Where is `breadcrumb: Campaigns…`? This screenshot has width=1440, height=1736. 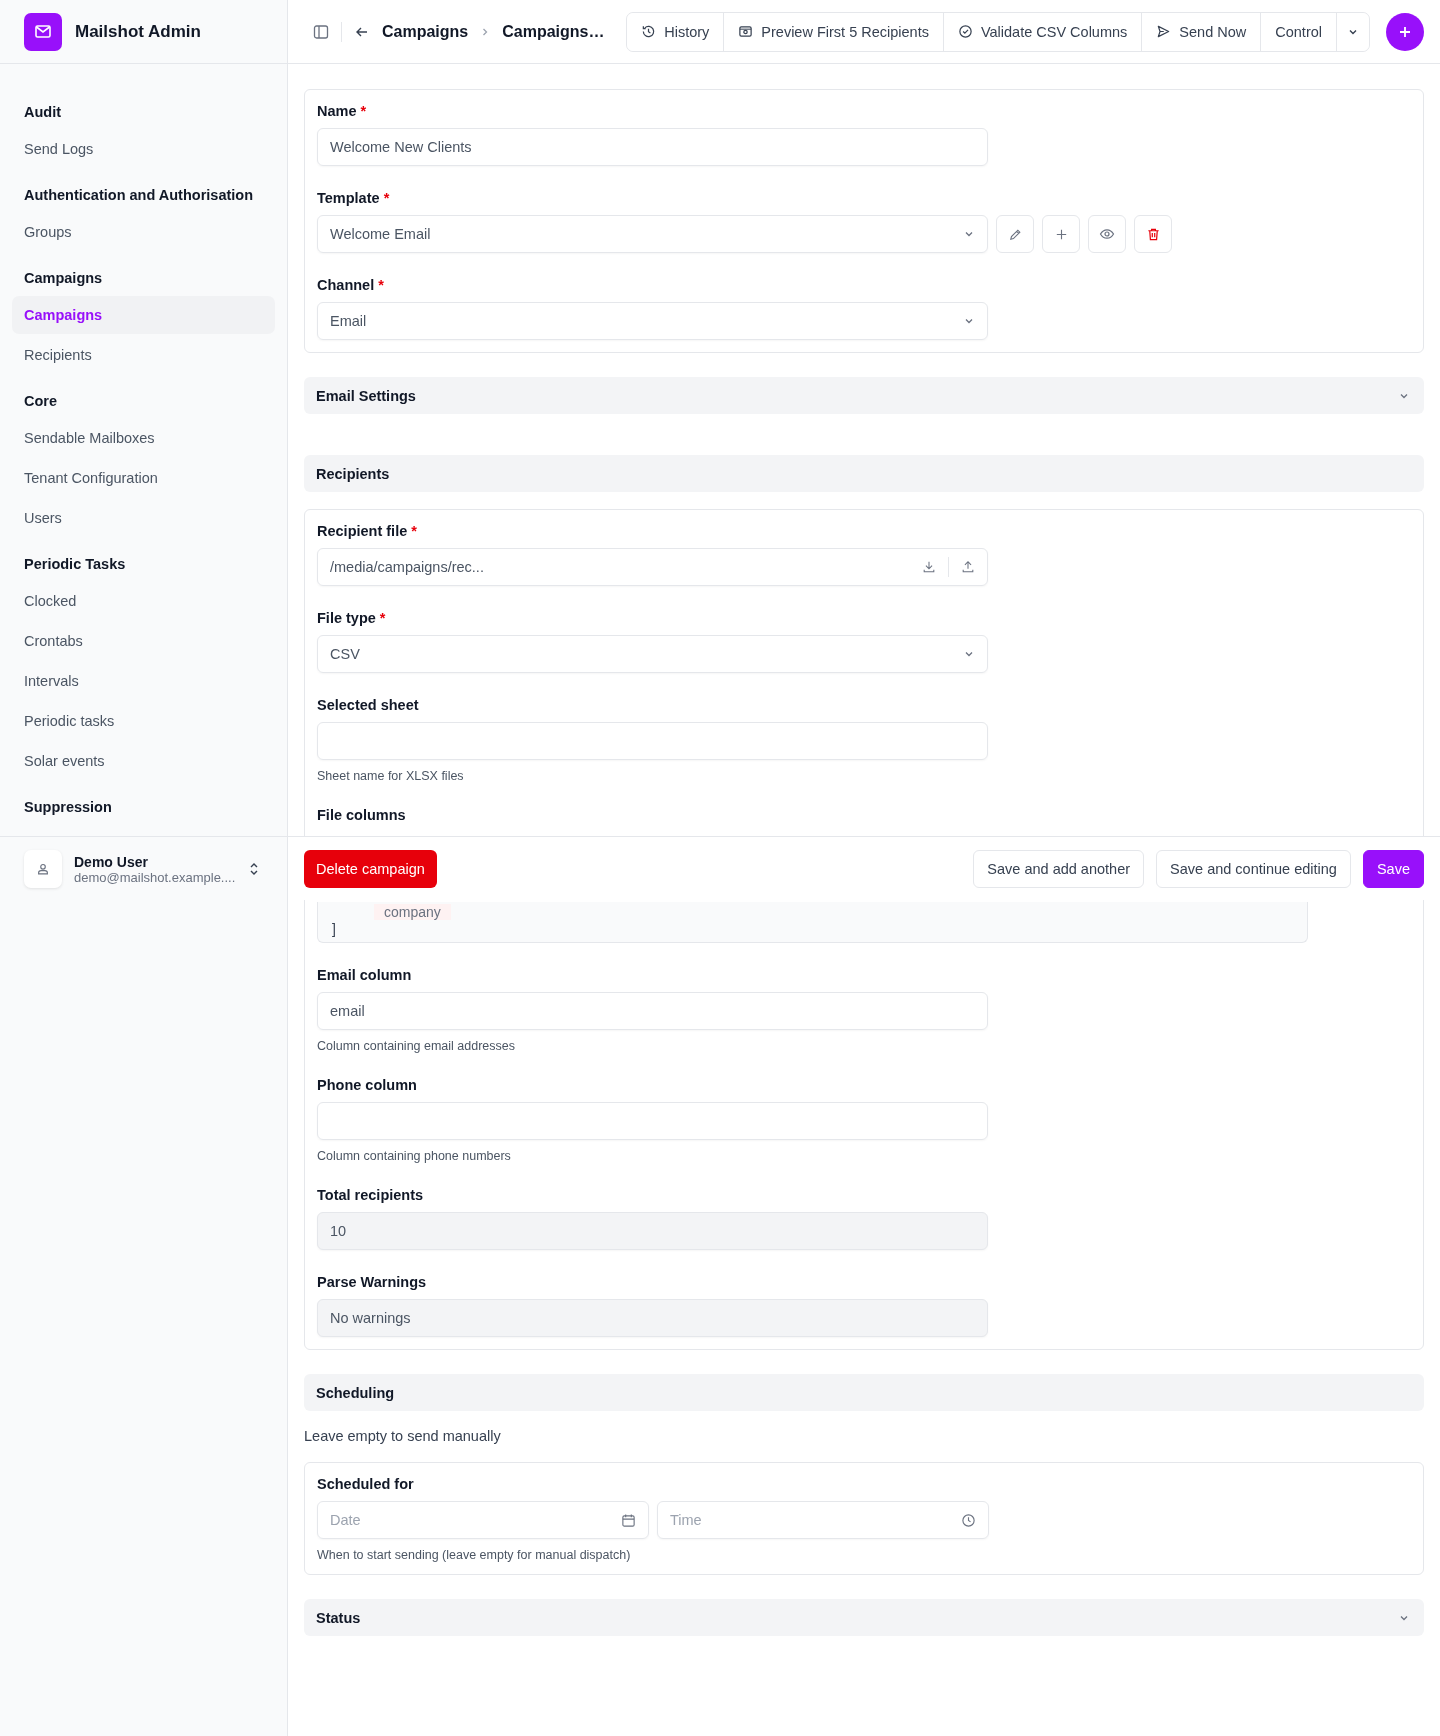 breadcrumb: Campaigns… is located at coordinates (553, 31).